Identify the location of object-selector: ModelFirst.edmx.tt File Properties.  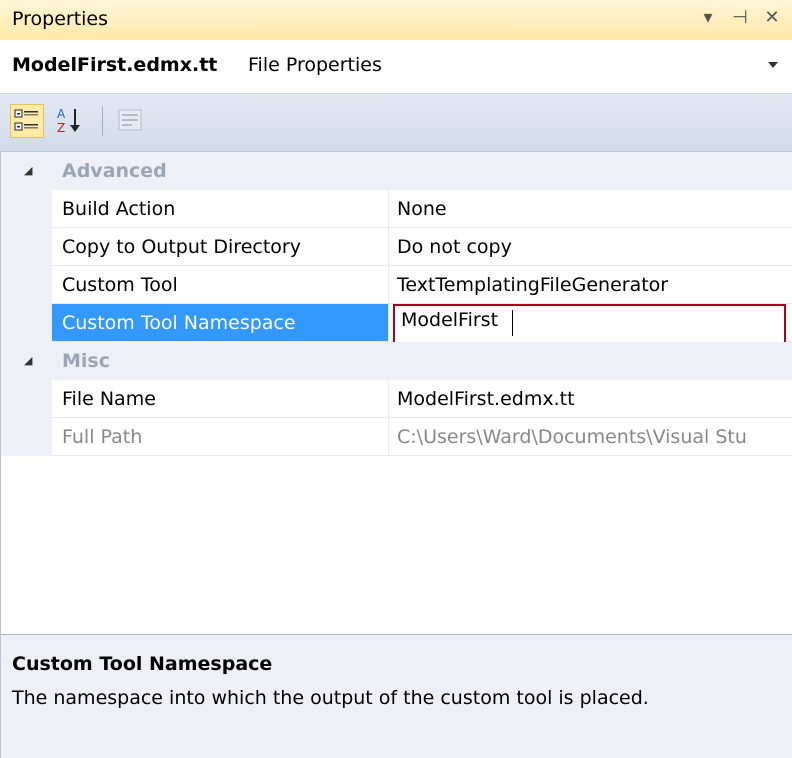
(396, 67).